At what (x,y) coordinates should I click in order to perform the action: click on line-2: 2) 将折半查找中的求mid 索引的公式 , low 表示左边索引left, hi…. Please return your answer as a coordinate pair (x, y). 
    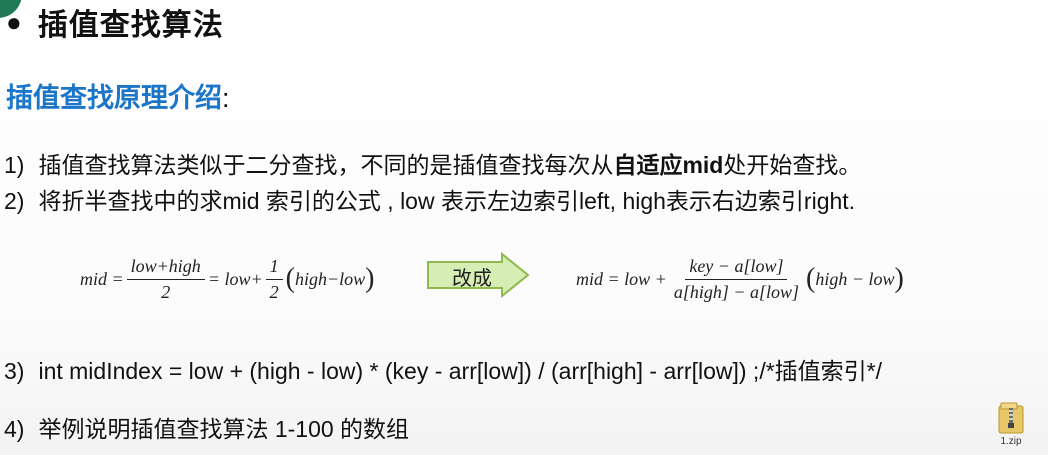
    Looking at the image, I should click on (429, 199).